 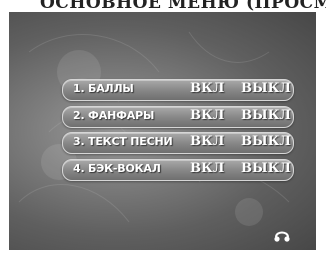 What do you see at coordinates (183, 6) in the screenshot?
I see `header-title-cropped: ОСНОВНОЕ МЕНЮ (ПРОСМ` at bounding box center [183, 6].